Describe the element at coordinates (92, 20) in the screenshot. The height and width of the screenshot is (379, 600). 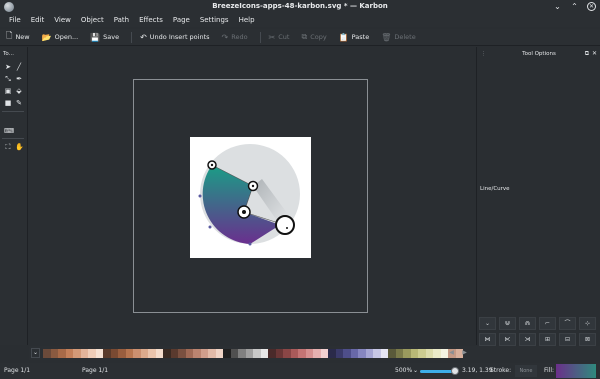
I see `menu-object: Object` at that location.